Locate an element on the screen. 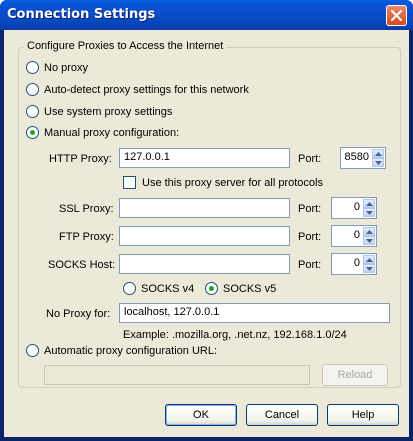 The width and height of the screenshot is (413, 441). socks-port-spin-buttons is located at coordinates (369, 264).